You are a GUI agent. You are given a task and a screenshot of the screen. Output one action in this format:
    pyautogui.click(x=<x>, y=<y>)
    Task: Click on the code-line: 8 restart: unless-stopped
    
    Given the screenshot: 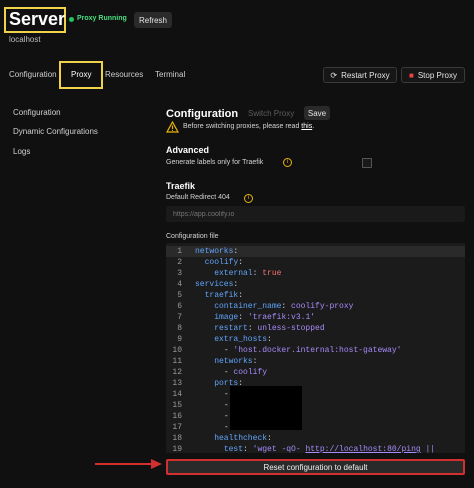 What is the action you would take?
    pyautogui.click(x=315, y=328)
    